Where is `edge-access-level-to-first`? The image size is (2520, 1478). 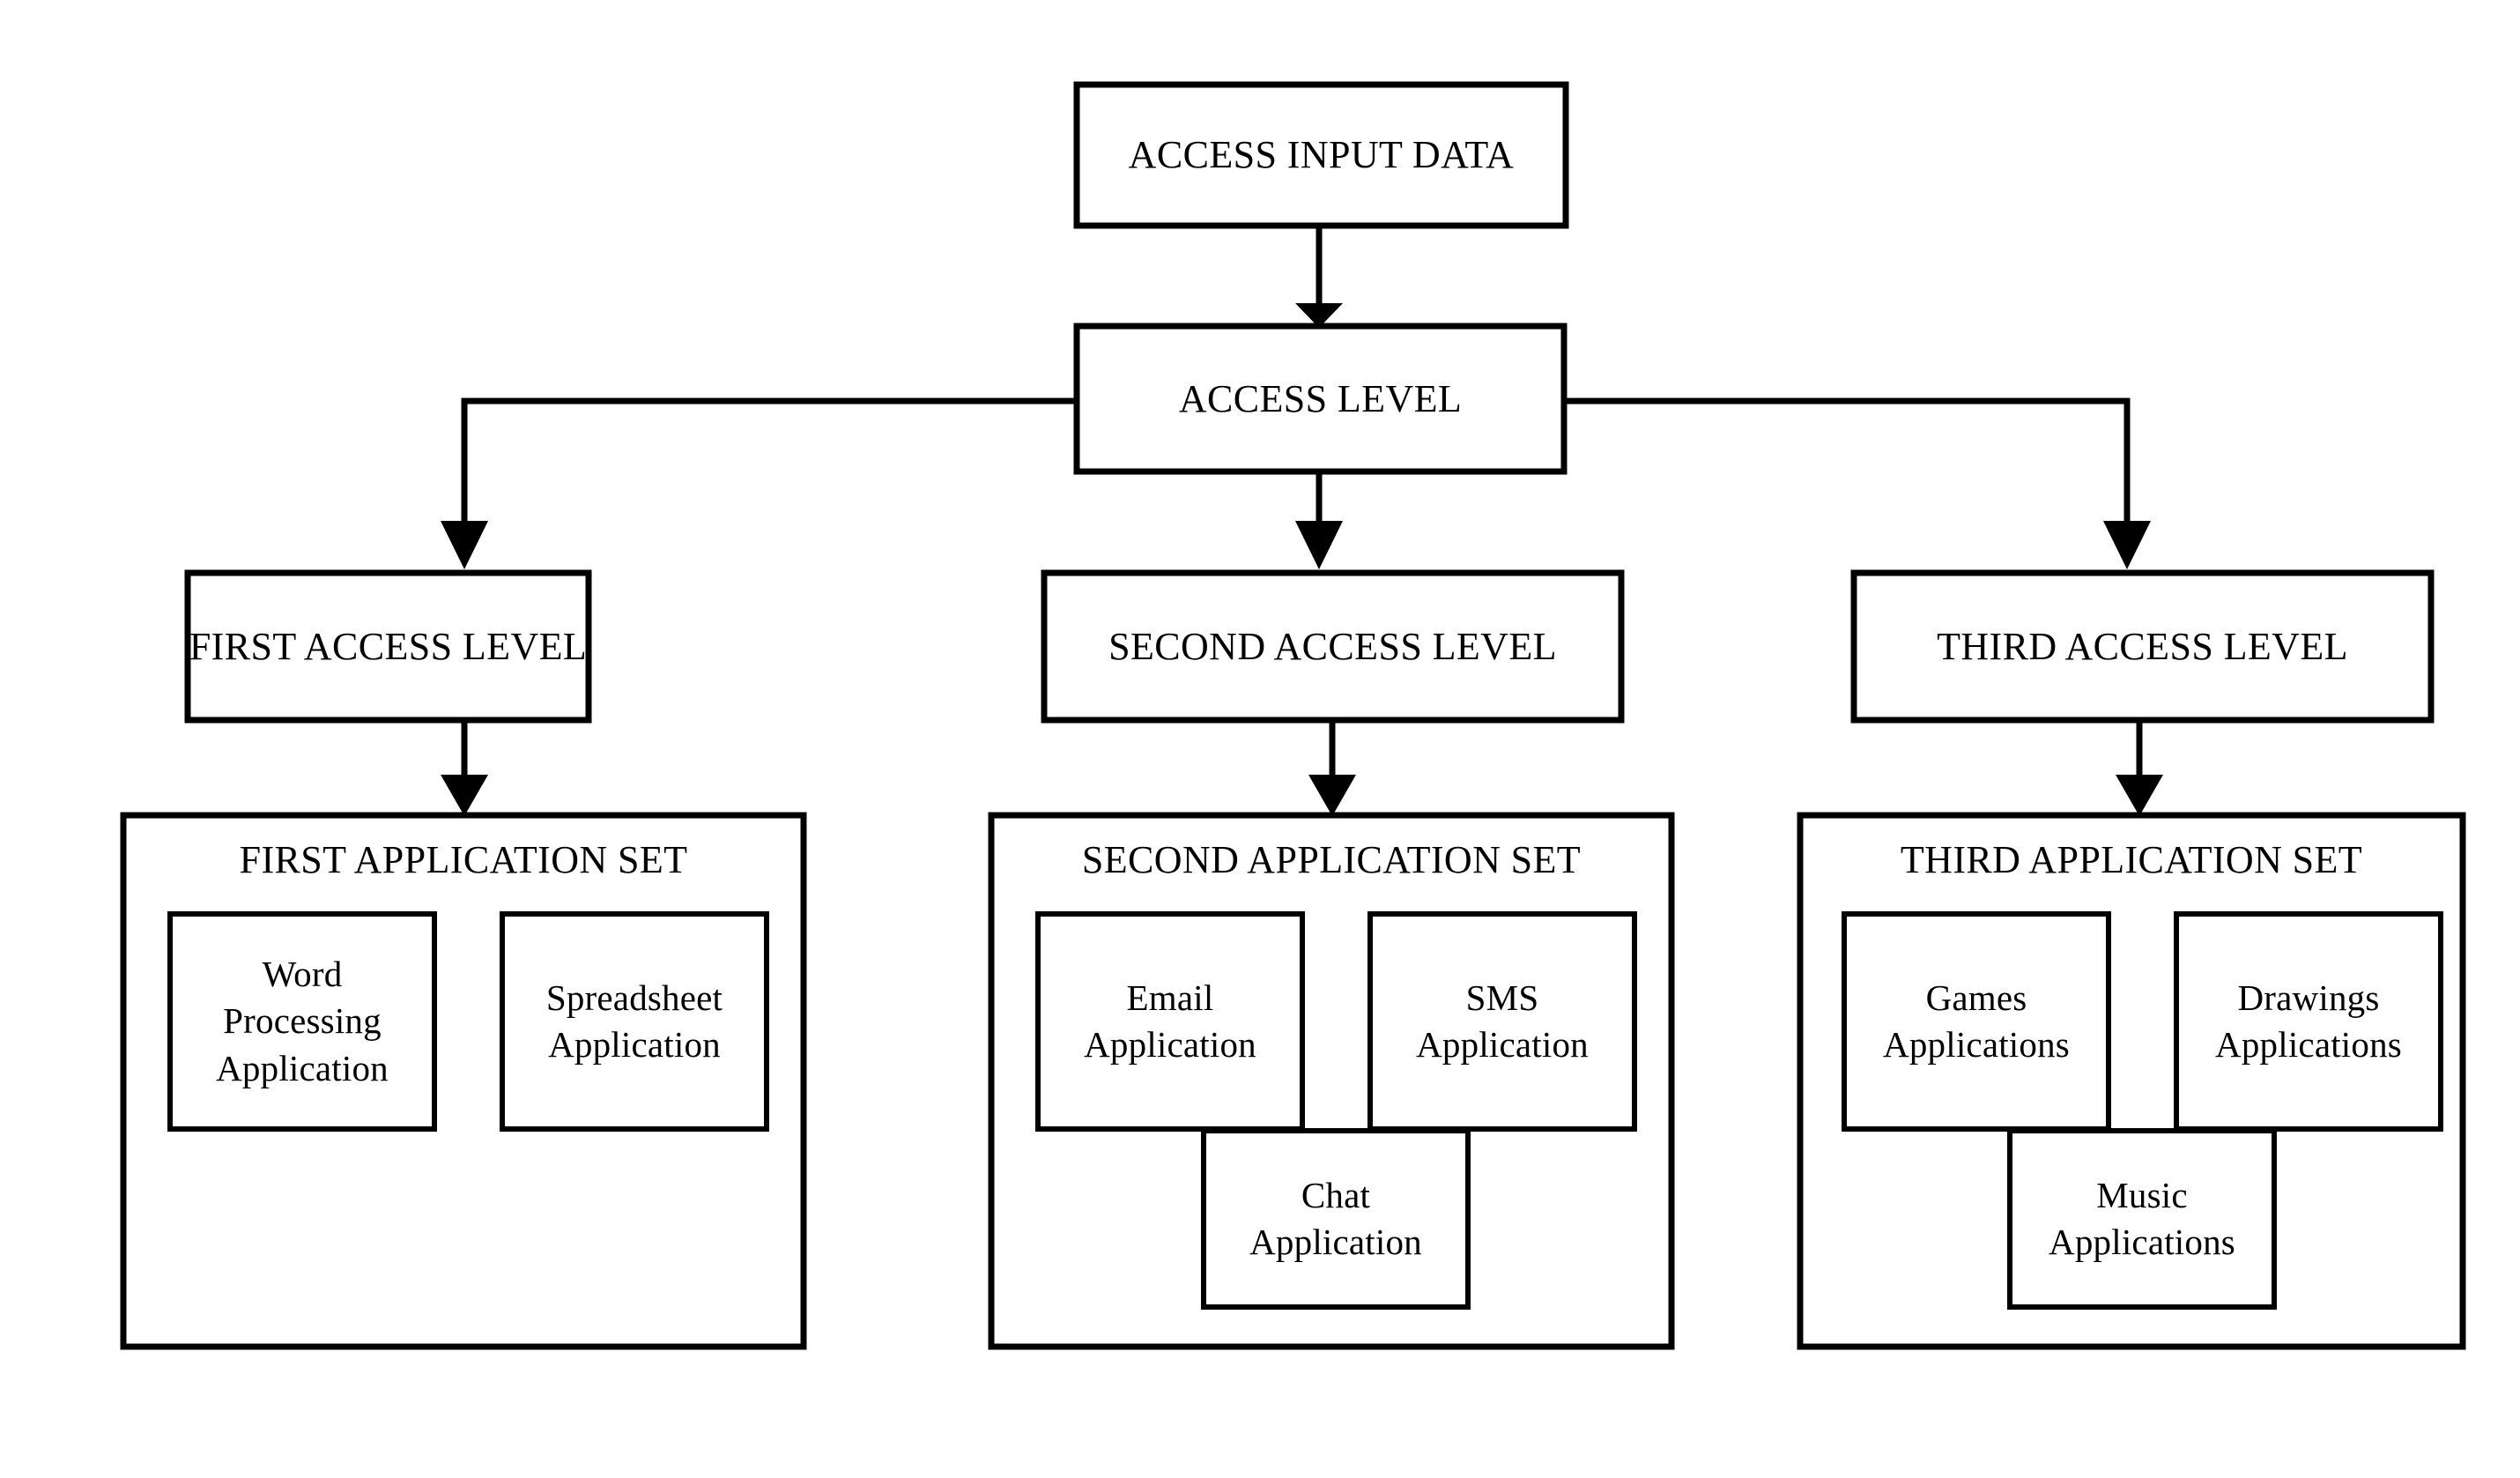
edge-access-level-to-first is located at coordinates (758, 483).